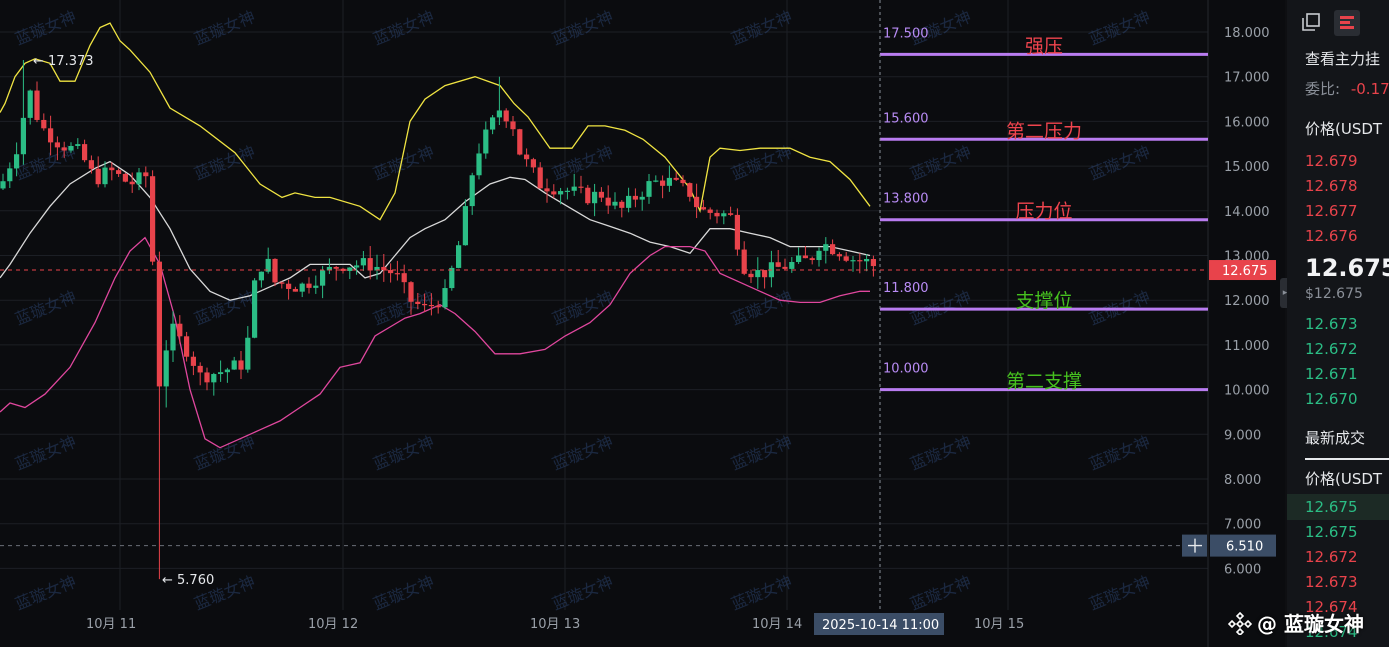 This screenshot has height=647, width=1389. I want to click on x-tick-label: 10月 14, so click(777, 624).